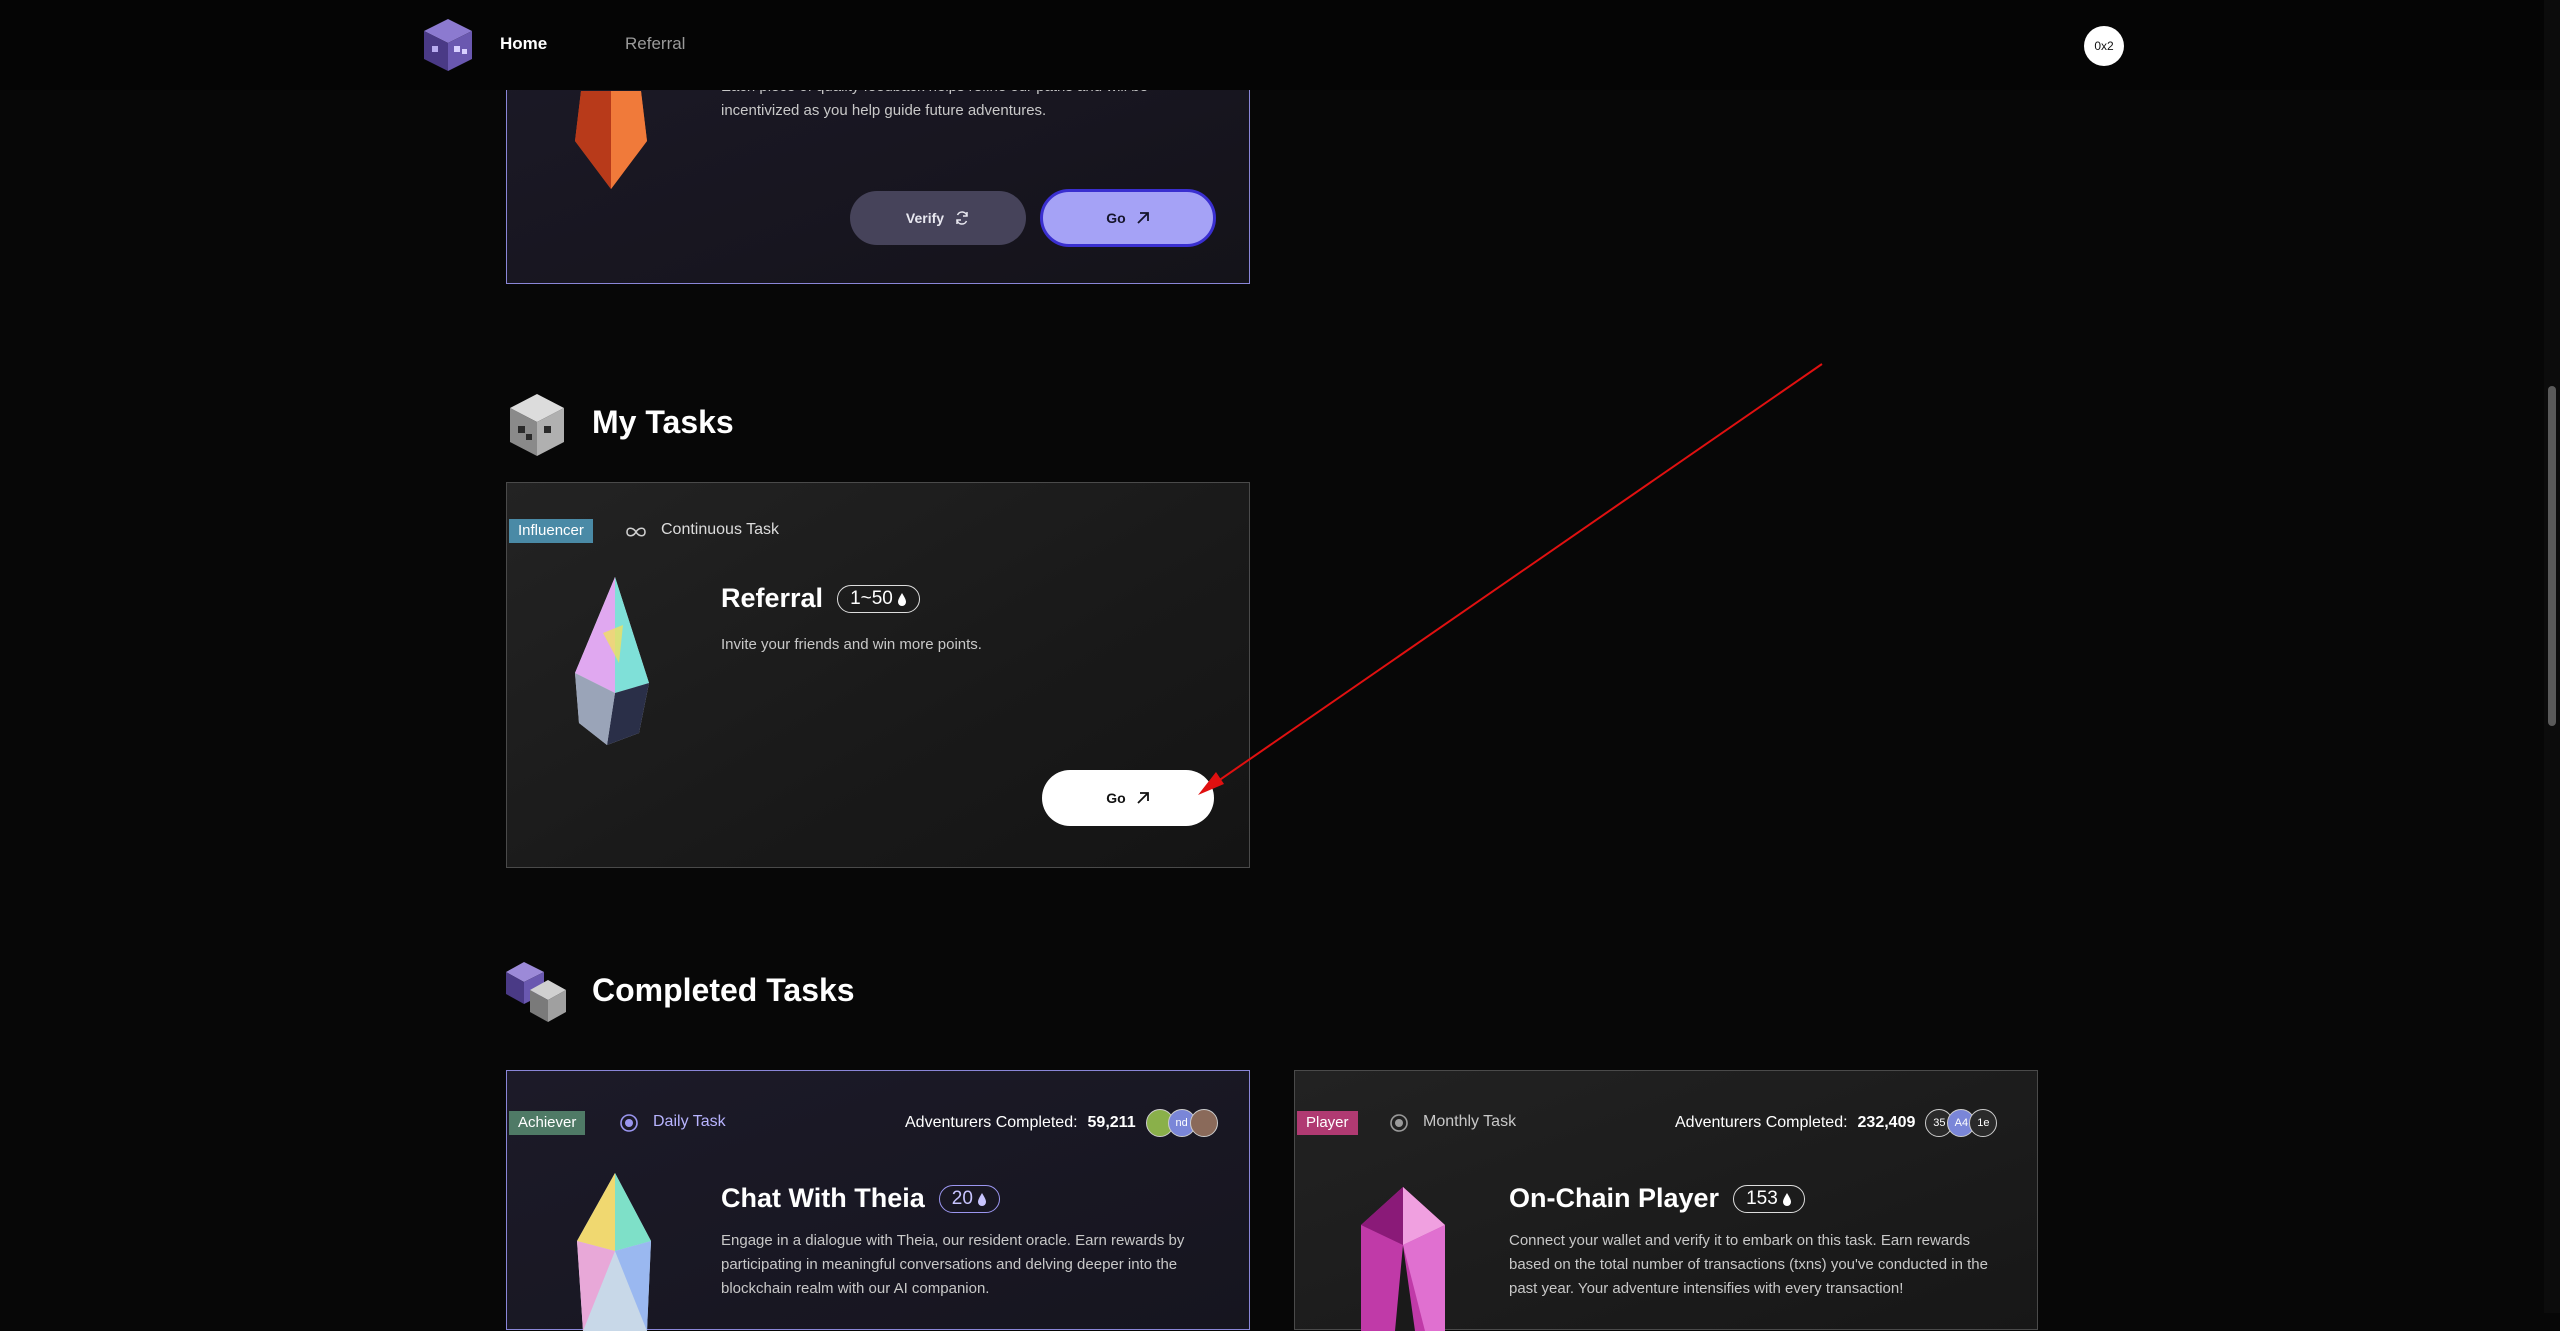  What do you see at coordinates (629, 1123) in the screenshot?
I see `daily-task-radio-icon` at bounding box center [629, 1123].